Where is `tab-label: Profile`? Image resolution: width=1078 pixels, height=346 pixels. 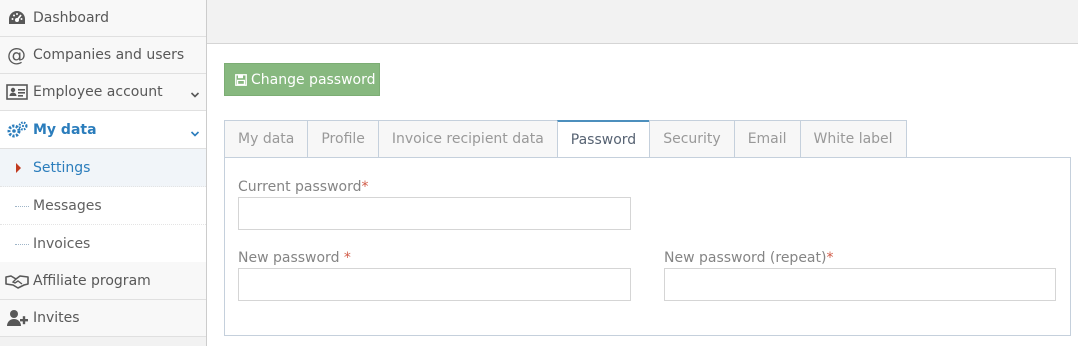
tab-label: Profile is located at coordinates (343, 139).